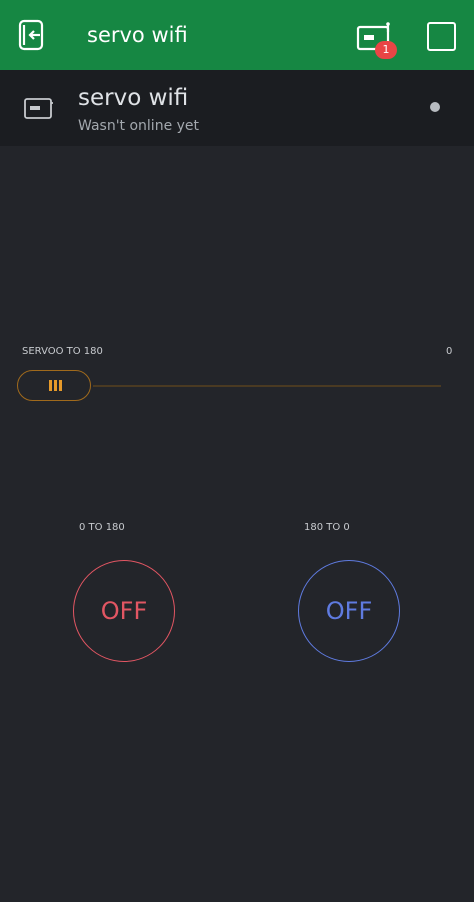  I want to click on slider-value: 0, so click(449, 351).